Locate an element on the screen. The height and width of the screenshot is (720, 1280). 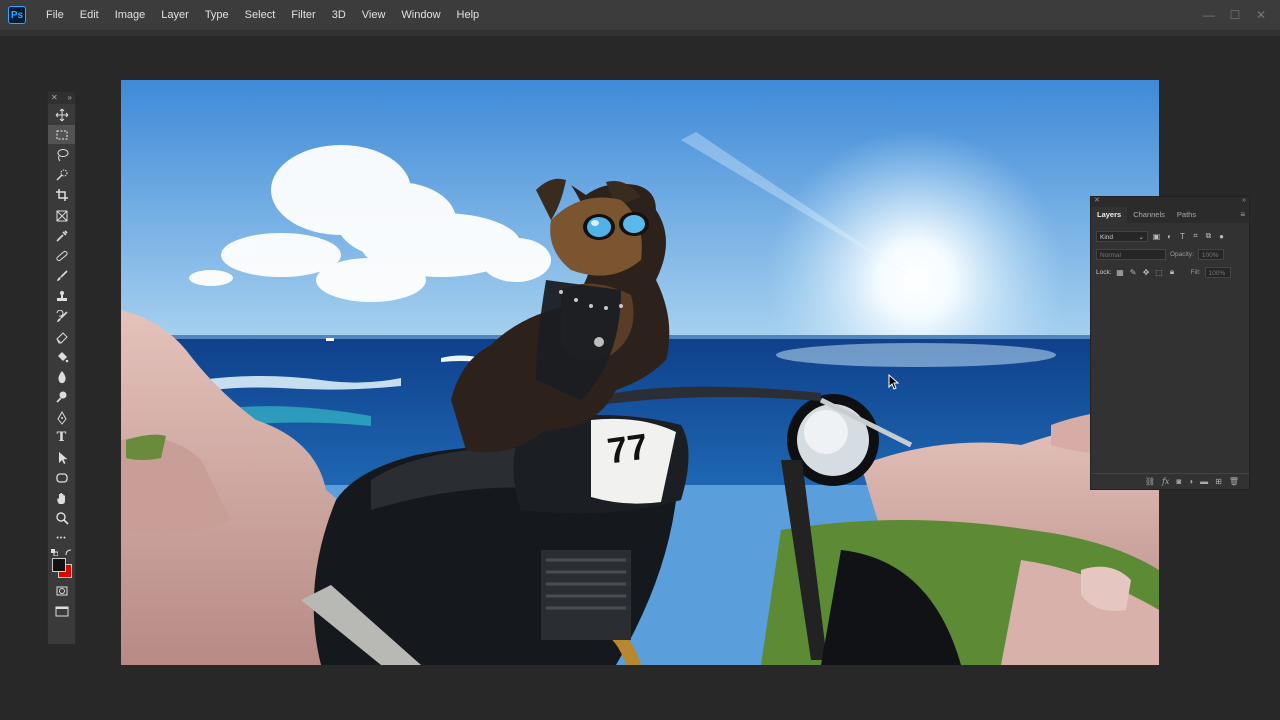
opacity-value: 100% is located at coordinates (1210, 255).